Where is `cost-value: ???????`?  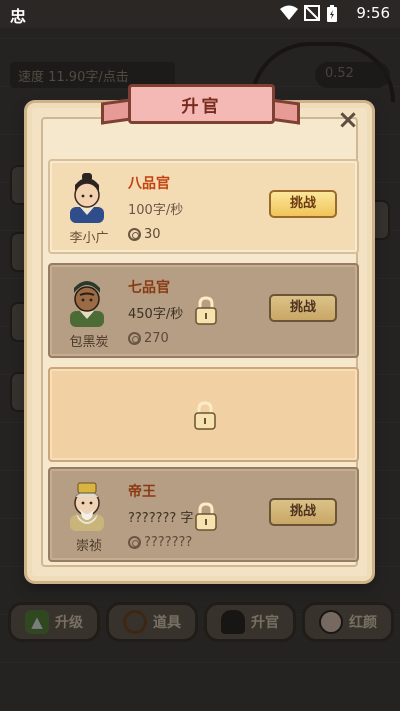 cost-value: ??????? is located at coordinates (168, 542).